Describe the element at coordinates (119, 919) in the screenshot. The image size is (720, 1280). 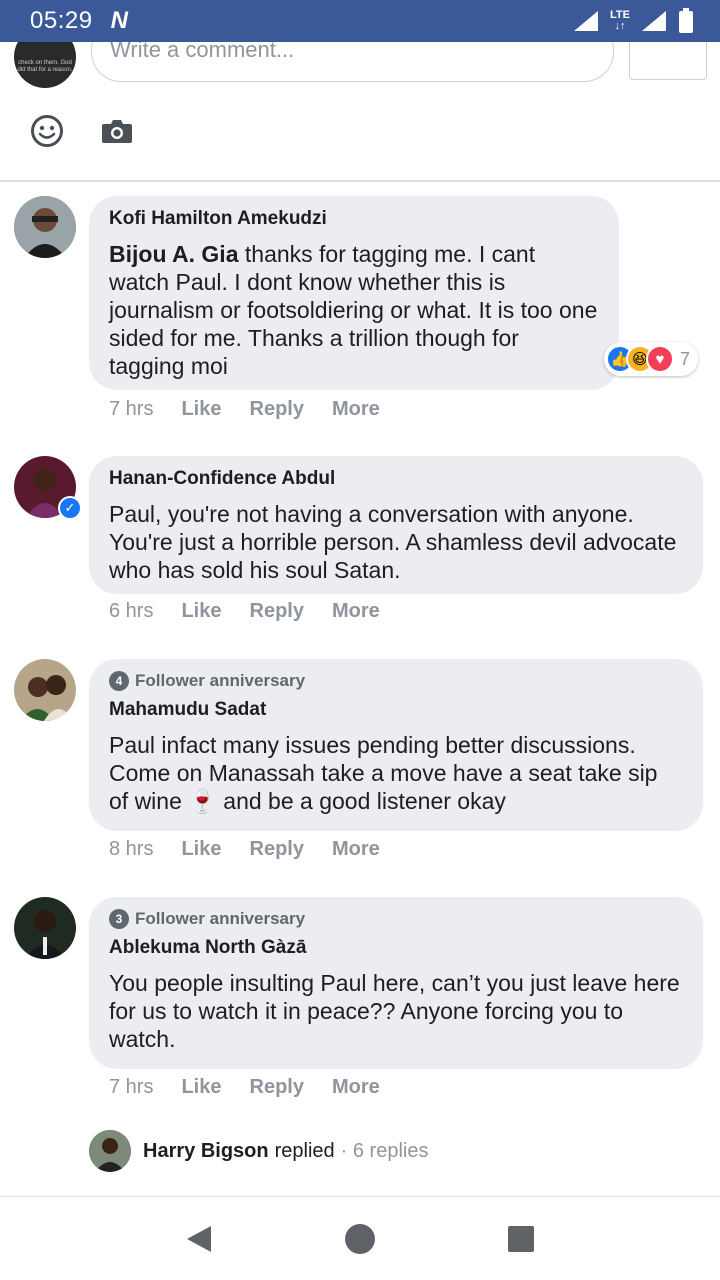
I see `anniversary-icon: 3` at that location.